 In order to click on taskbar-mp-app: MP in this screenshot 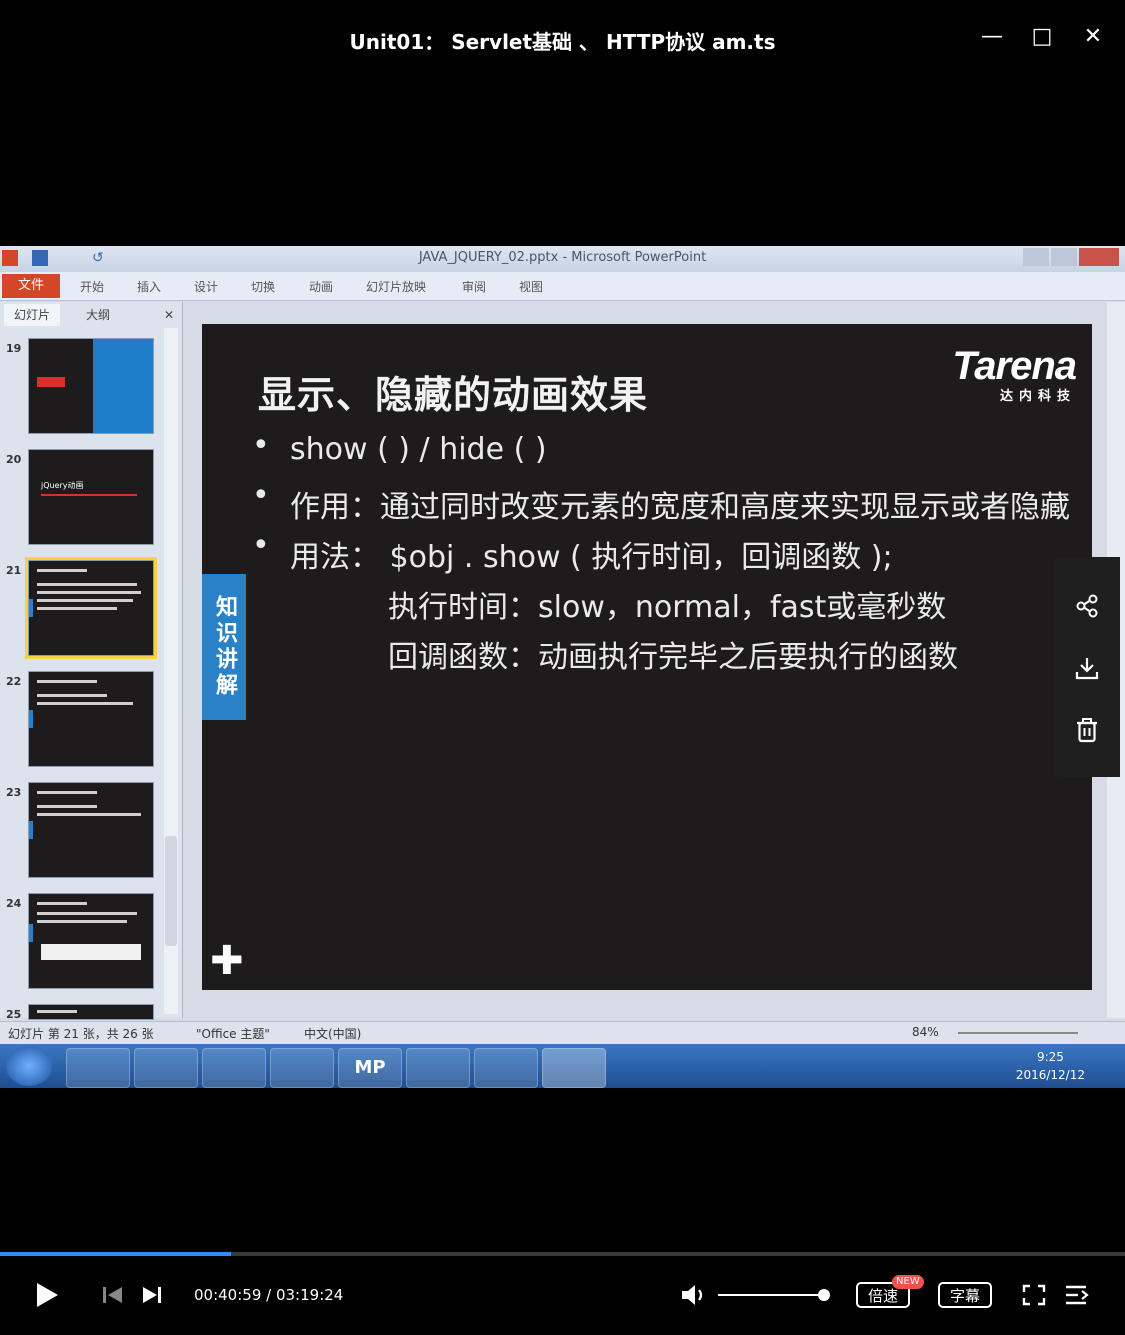, I will do `click(370, 1068)`.